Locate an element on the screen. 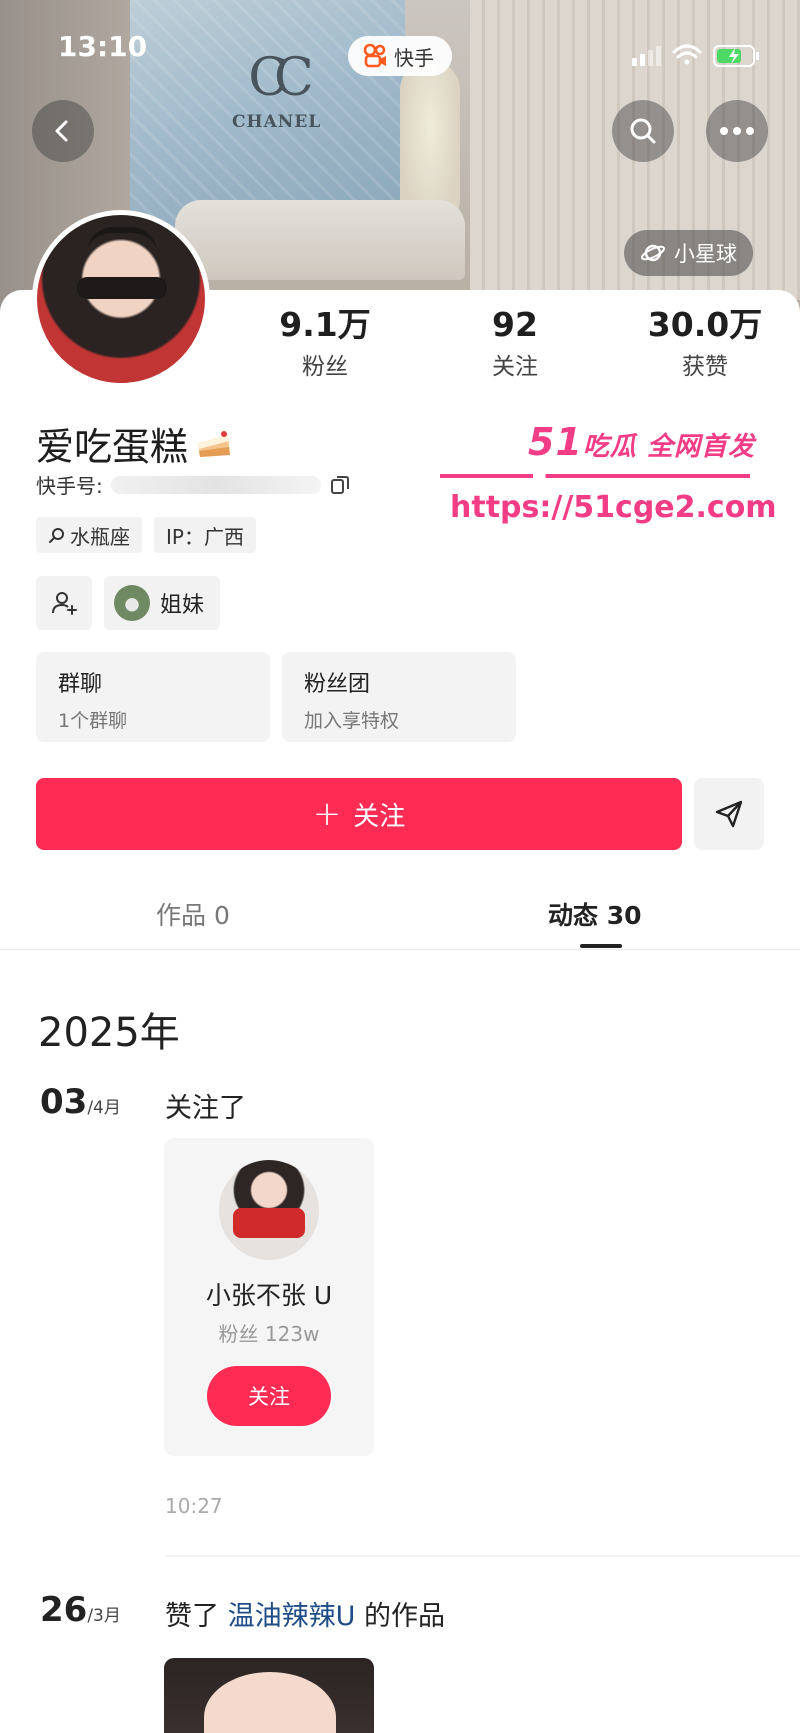 Image resolution: width=800 pixels, height=1733 pixels. chevron-left-icon is located at coordinates (61, 131).